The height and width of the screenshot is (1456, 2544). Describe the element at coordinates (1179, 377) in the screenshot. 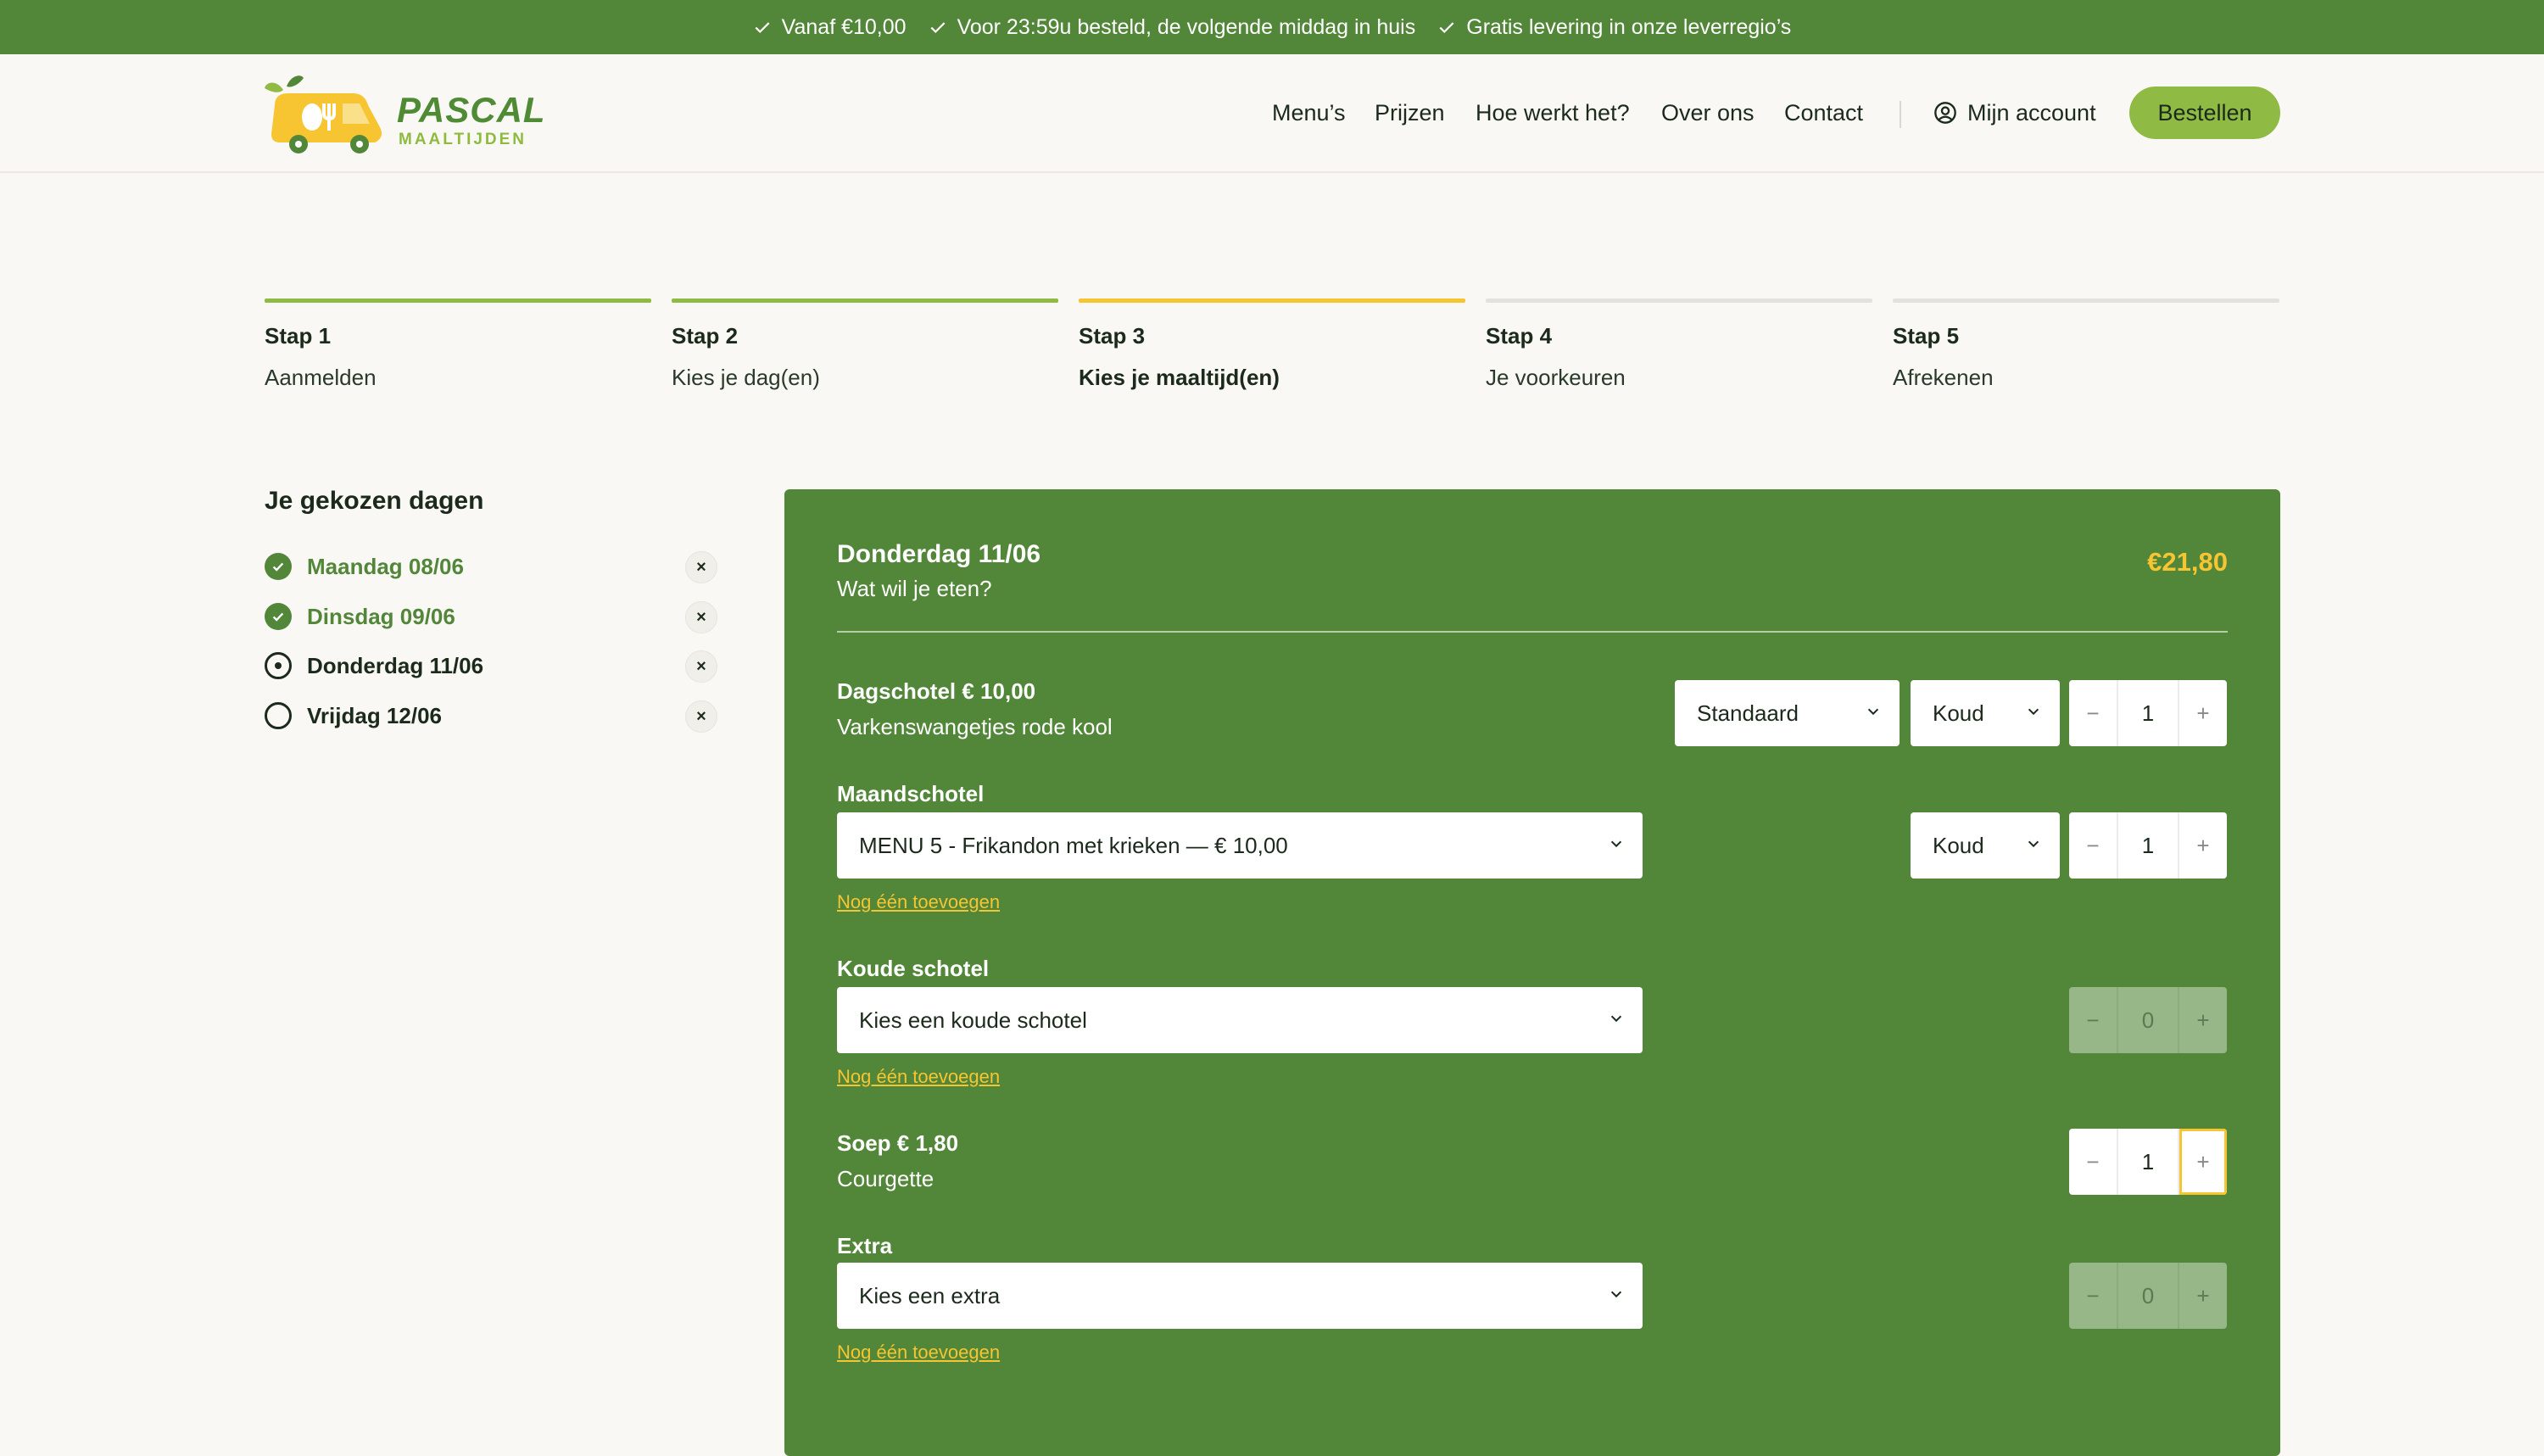

I see `step-label: Kies je maaltijd(en)` at that location.